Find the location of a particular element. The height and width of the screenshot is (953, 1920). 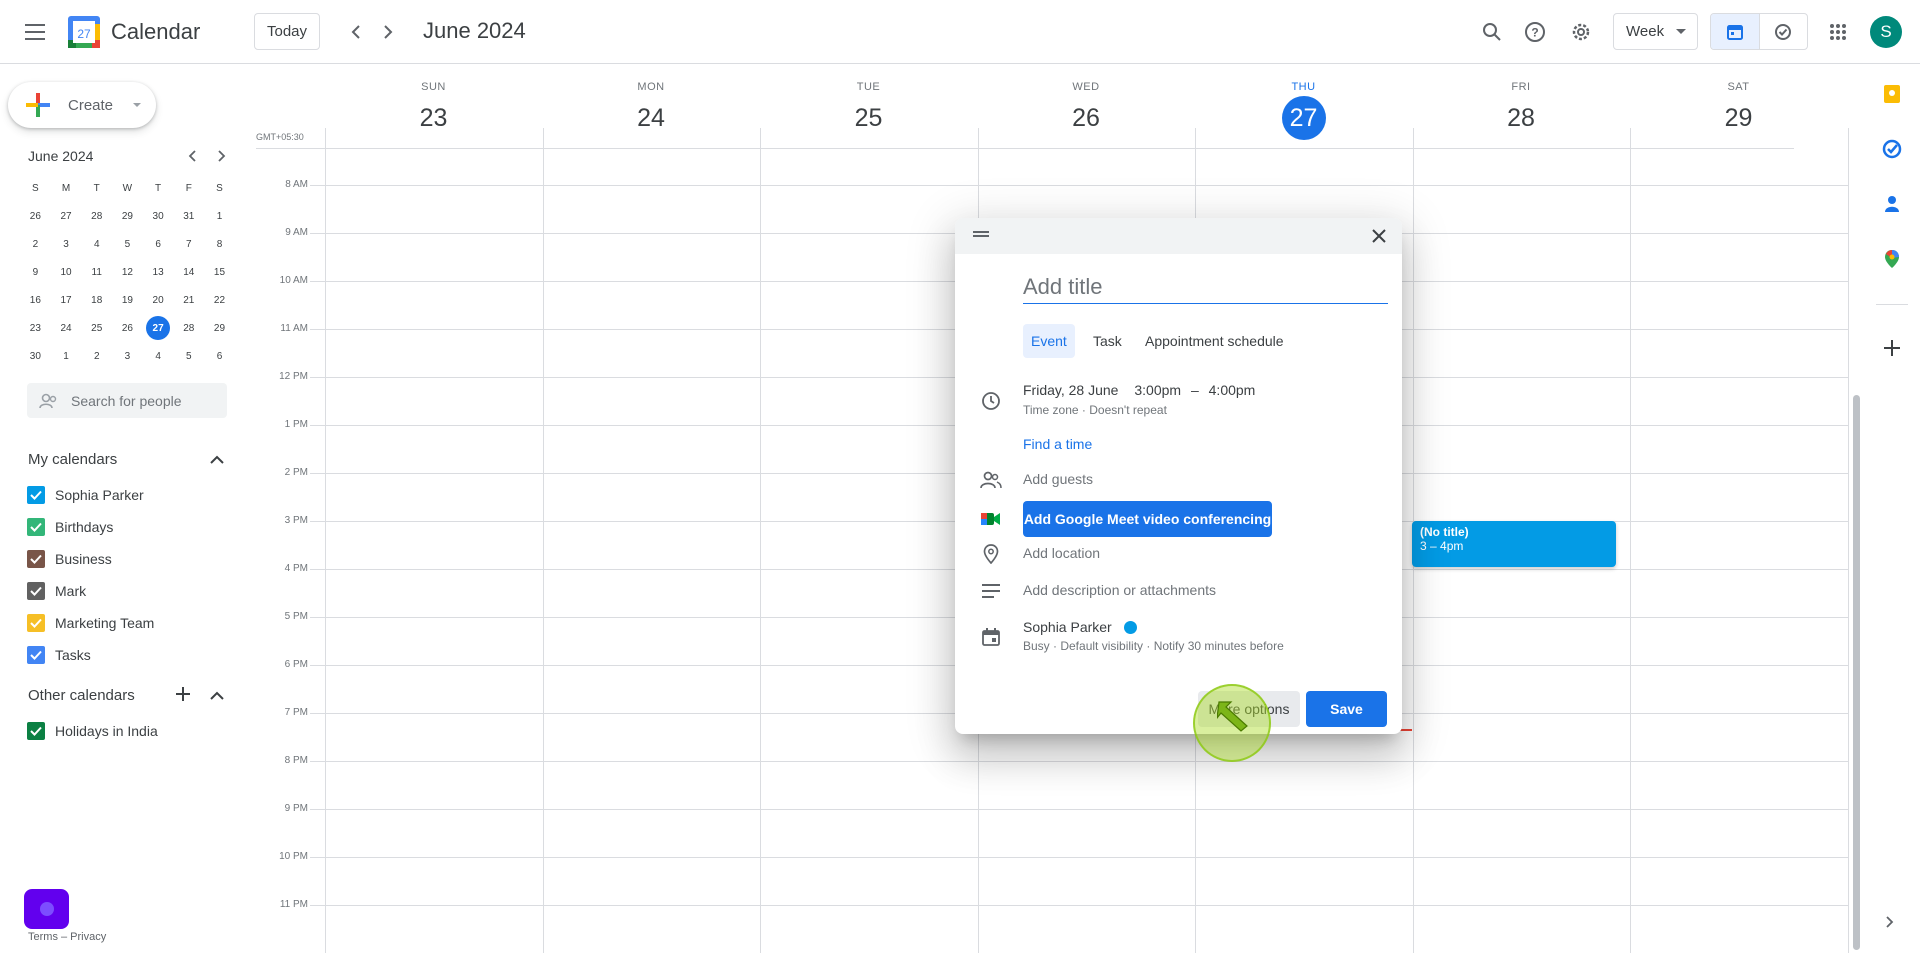

day-header-mon: MON 24 is located at coordinates (651, 102).